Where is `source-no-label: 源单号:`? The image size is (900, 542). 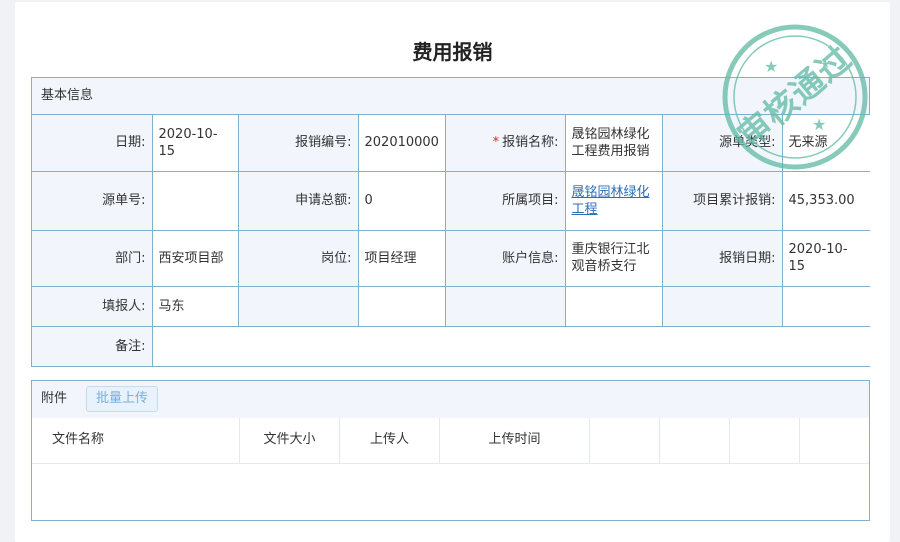
source-no-label: 源单号: is located at coordinates (92, 201).